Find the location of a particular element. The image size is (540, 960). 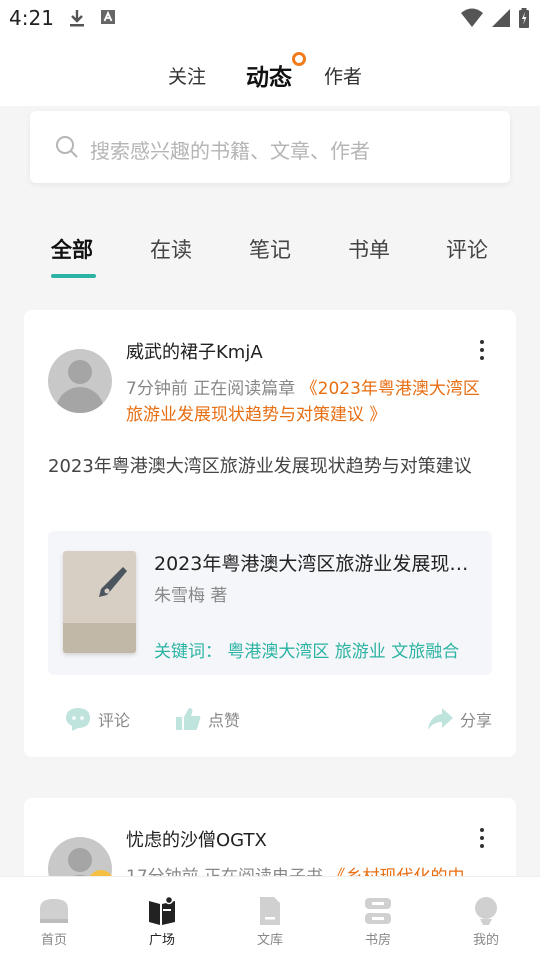

like-label: 点赞 is located at coordinates (224, 720).